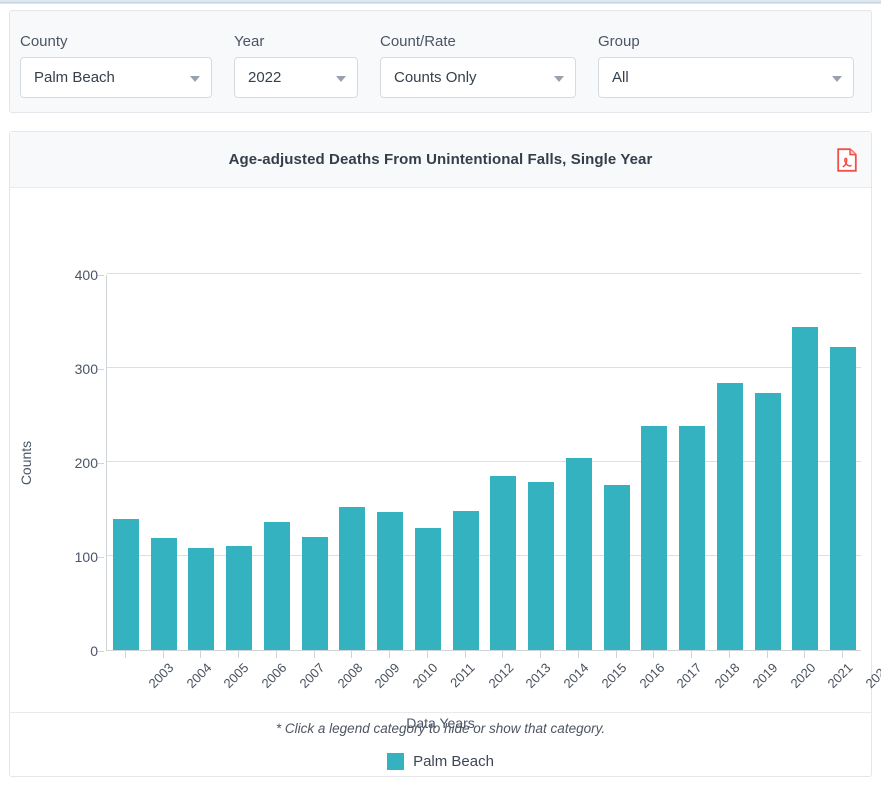 This screenshot has width=881, height=785. What do you see at coordinates (462, 675) in the screenshot?
I see `x-tick-label: 2011` at bounding box center [462, 675].